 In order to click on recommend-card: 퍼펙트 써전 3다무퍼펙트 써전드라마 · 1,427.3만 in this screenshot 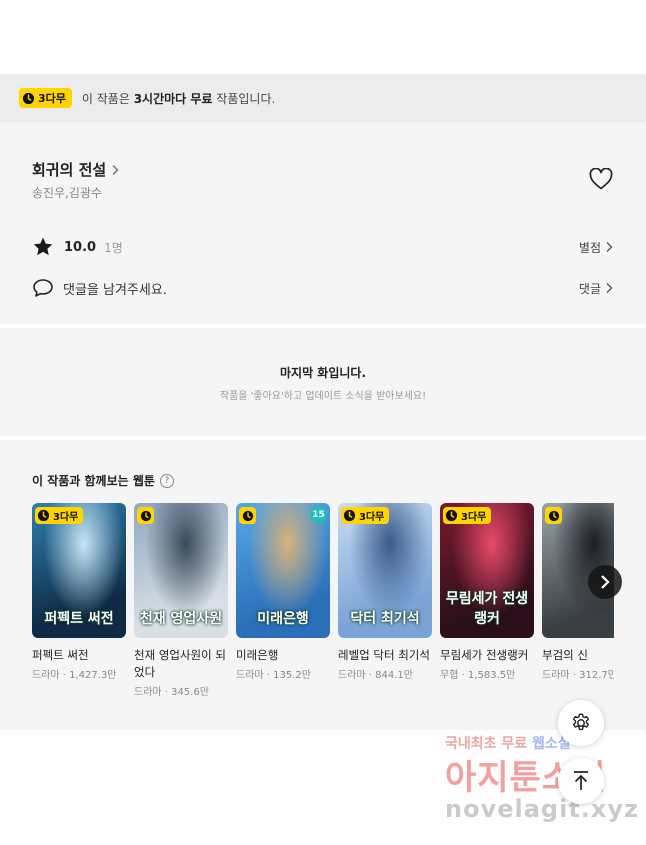, I will do `click(79, 592)`.